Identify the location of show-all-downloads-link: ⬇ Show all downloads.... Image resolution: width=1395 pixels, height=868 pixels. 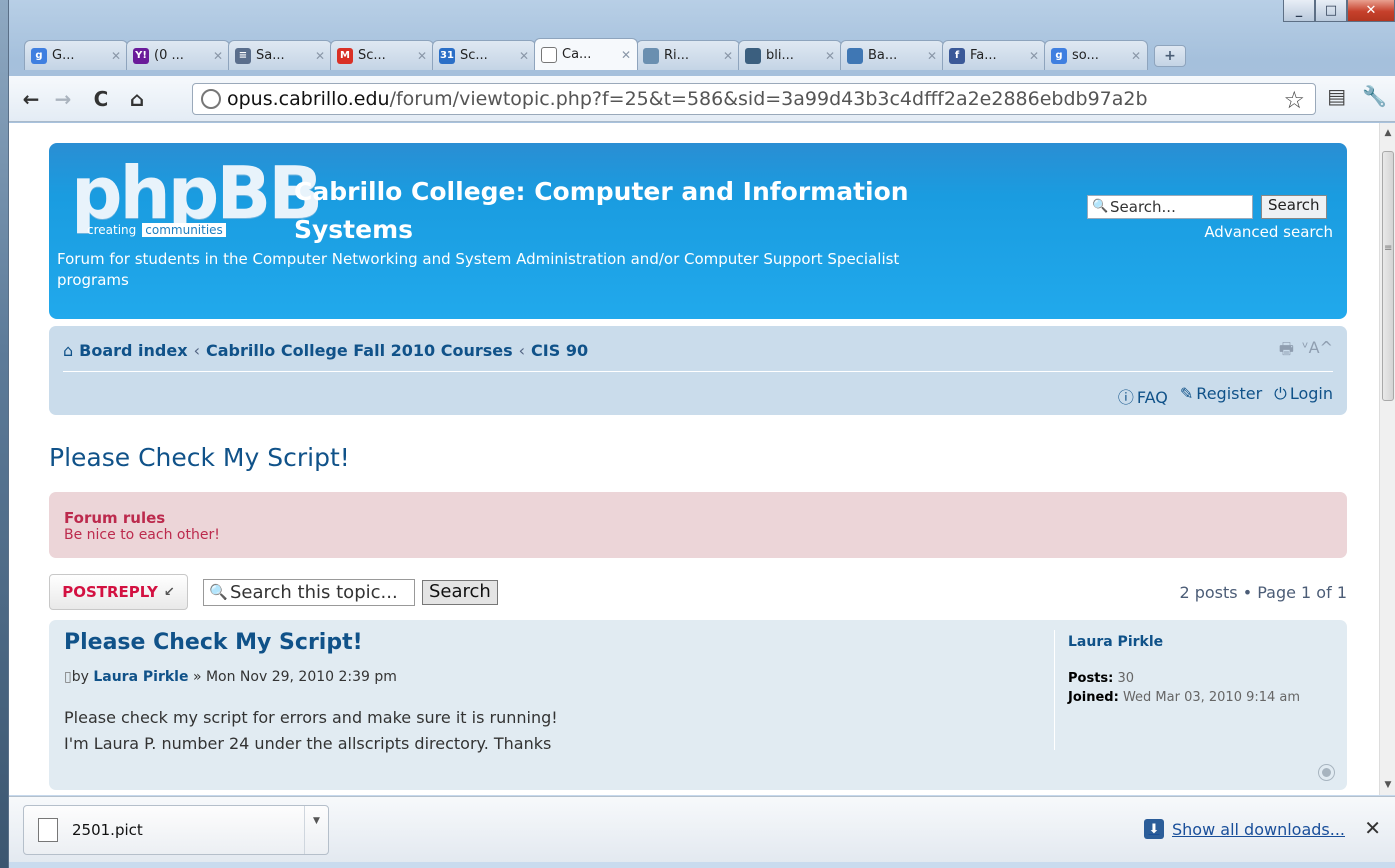
(1244, 829).